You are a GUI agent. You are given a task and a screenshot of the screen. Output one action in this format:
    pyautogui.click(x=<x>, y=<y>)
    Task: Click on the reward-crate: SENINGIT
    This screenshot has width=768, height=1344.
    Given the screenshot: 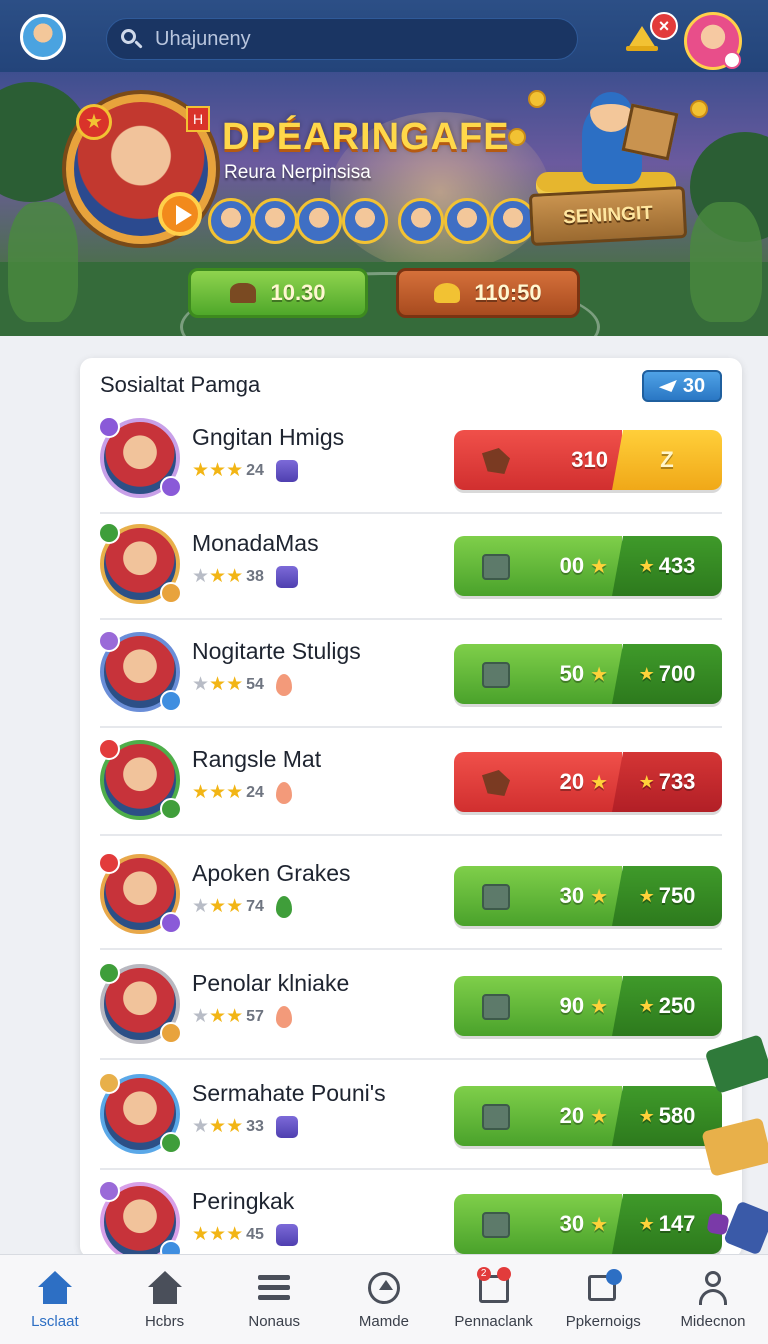 What is the action you would take?
    pyautogui.click(x=608, y=216)
    